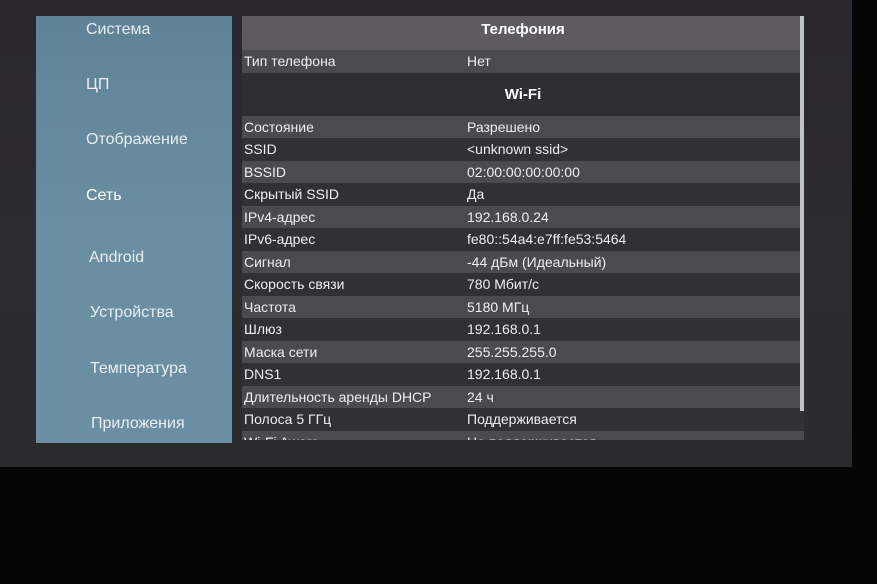 The height and width of the screenshot is (584, 877). I want to click on row-value: Разрешено, so click(504, 126).